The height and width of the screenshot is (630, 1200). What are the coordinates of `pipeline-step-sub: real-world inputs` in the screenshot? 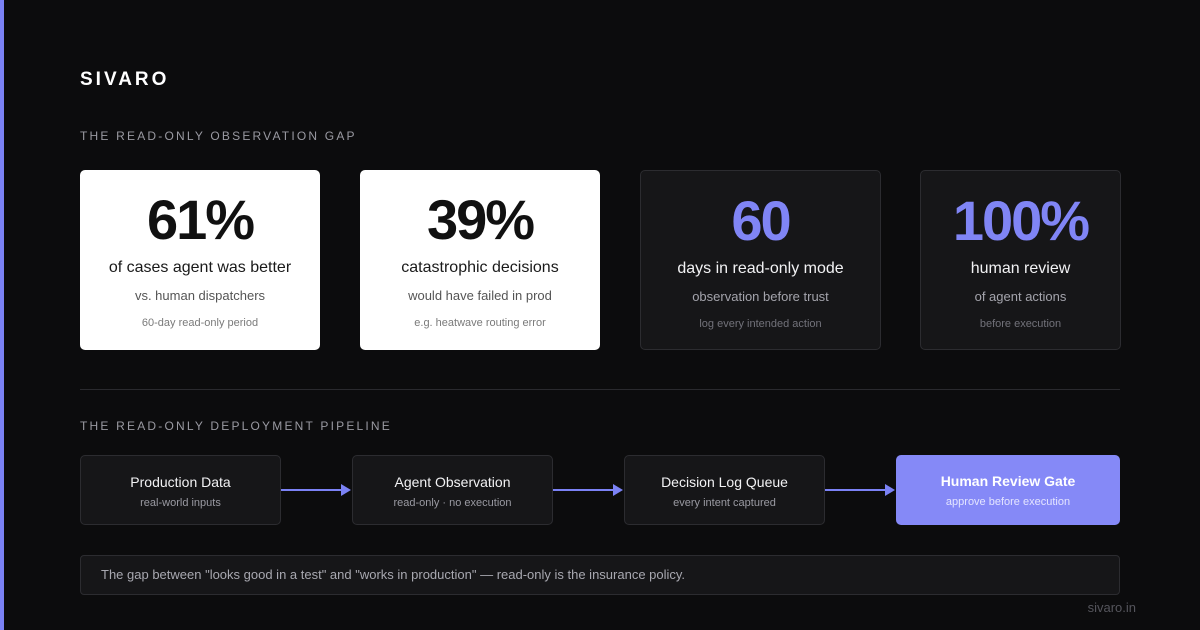 It's located at (180, 503).